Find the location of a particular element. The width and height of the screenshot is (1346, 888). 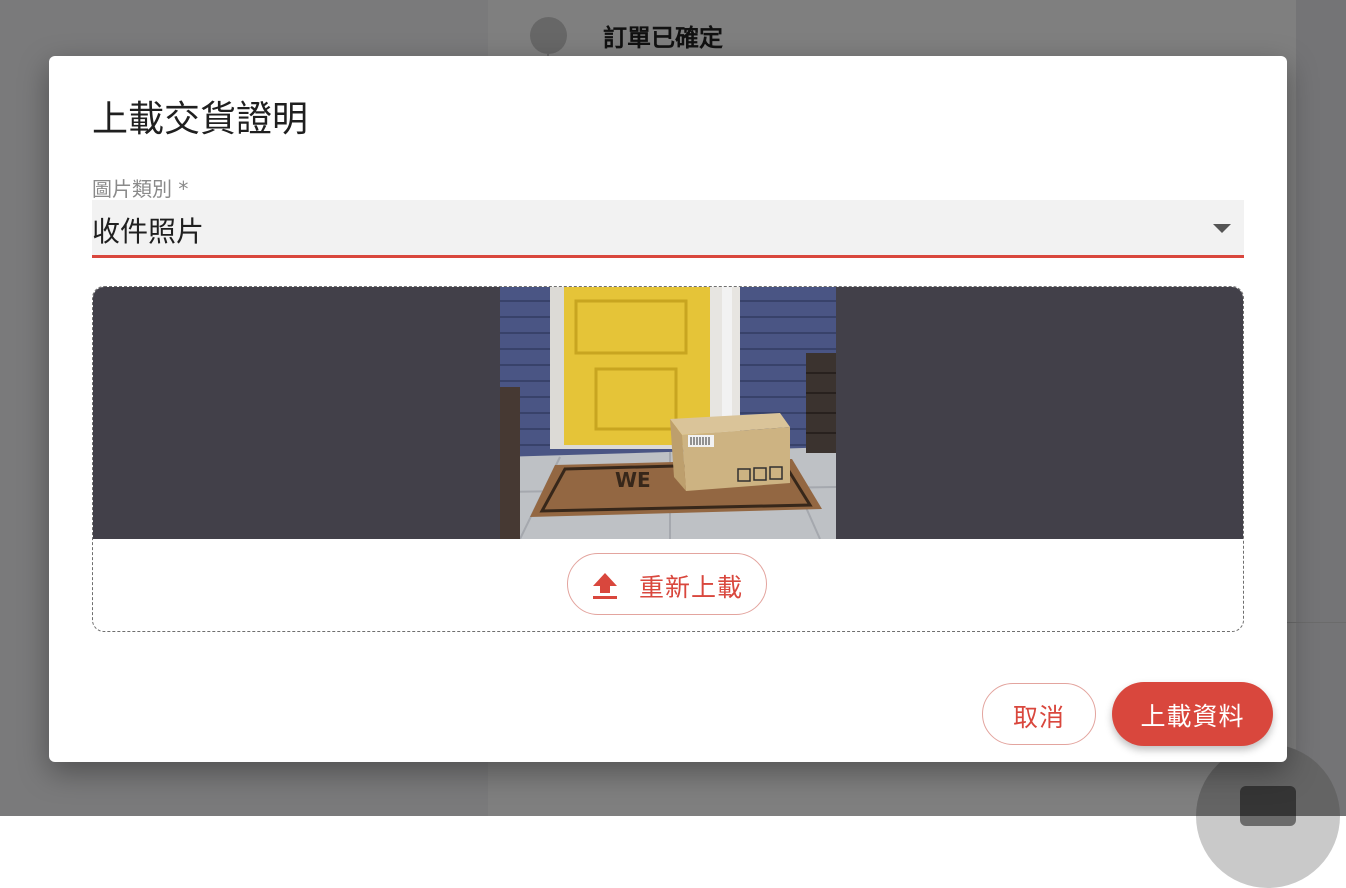

reupload-label: 重新上載 is located at coordinates (691, 587).